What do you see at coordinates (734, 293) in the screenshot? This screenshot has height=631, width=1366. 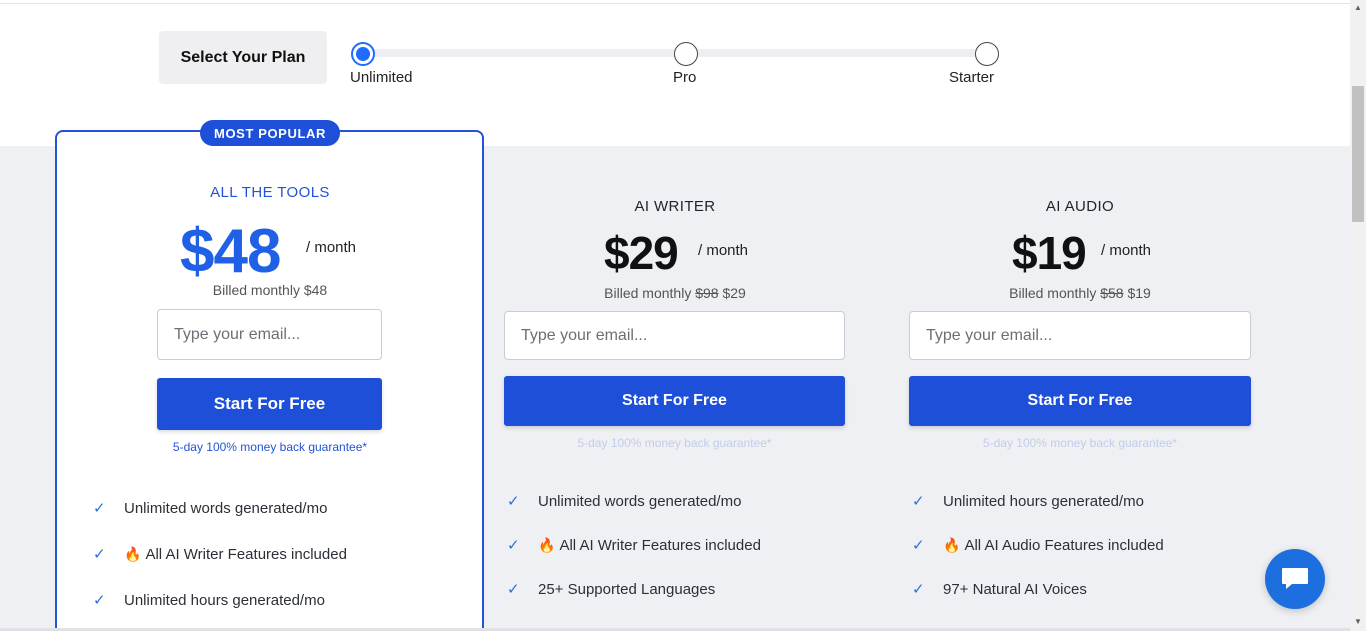 I see `billing-new-price: $29` at bounding box center [734, 293].